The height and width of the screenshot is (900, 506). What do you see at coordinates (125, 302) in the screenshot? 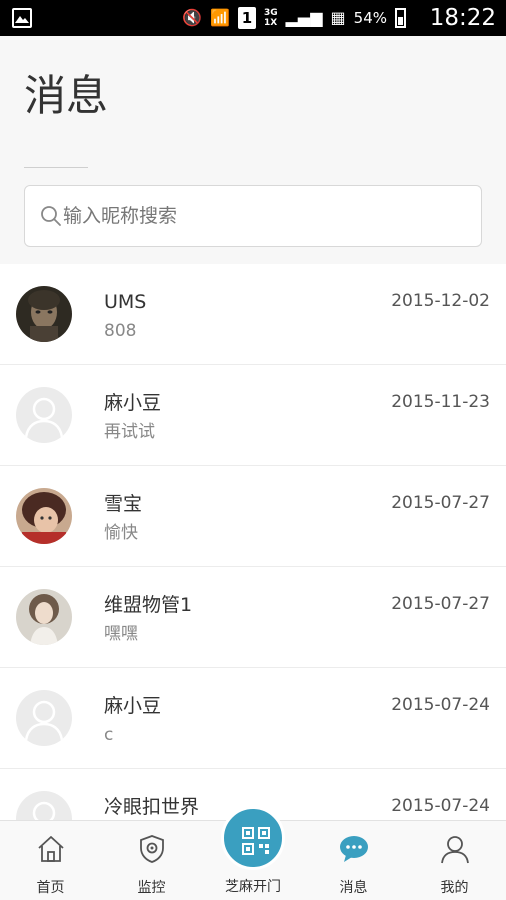
I see `message-name: UMS` at bounding box center [125, 302].